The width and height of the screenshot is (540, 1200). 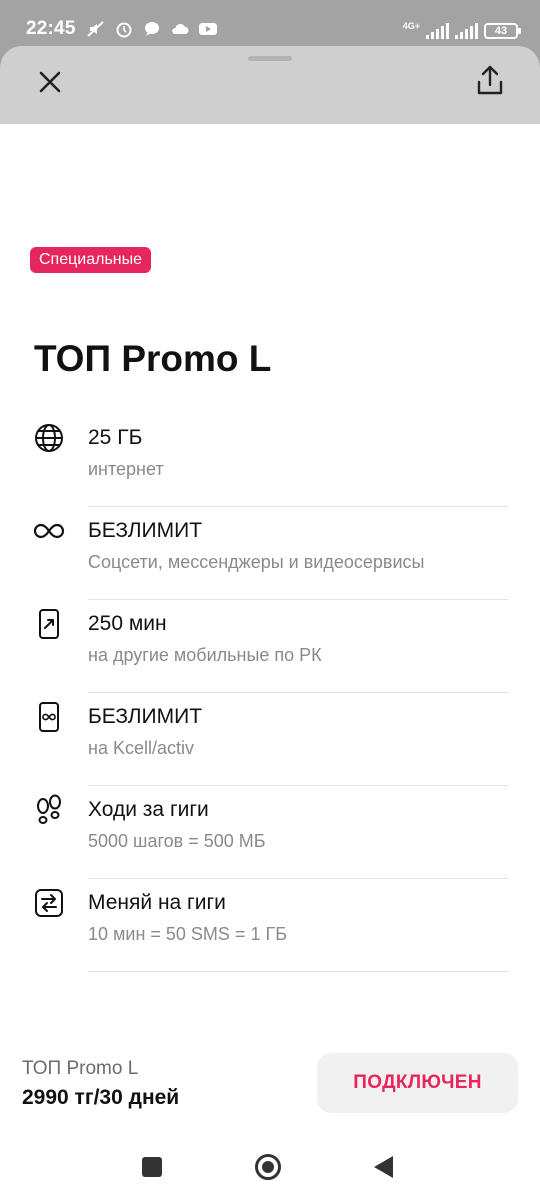 What do you see at coordinates (270, 85) in the screenshot?
I see `sheet-header` at bounding box center [270, 85].